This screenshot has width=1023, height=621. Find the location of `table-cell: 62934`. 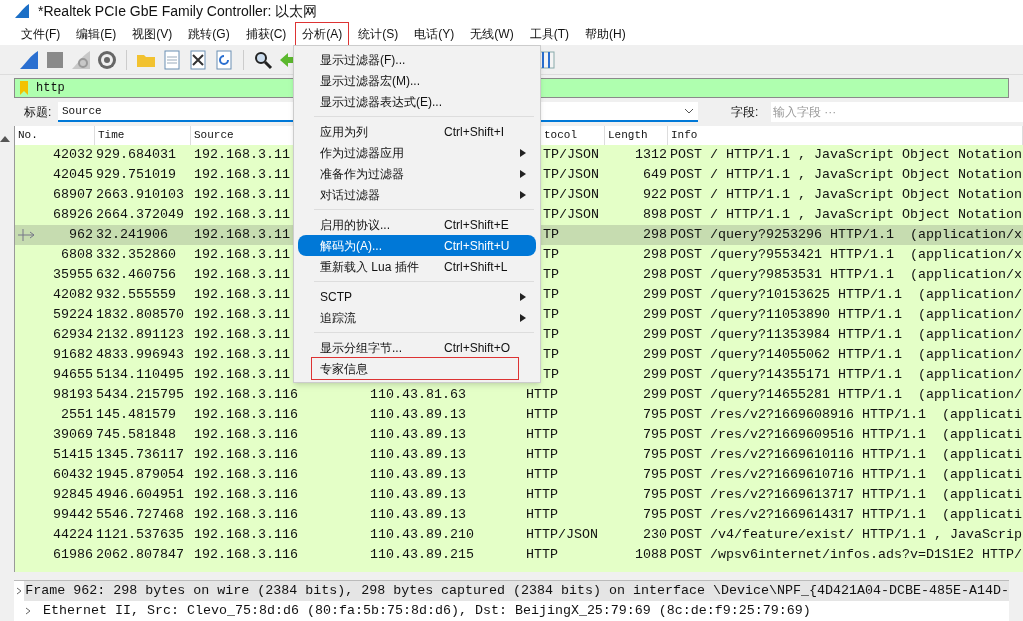

table-cell: 62934 is located at coordinates (73, 334).